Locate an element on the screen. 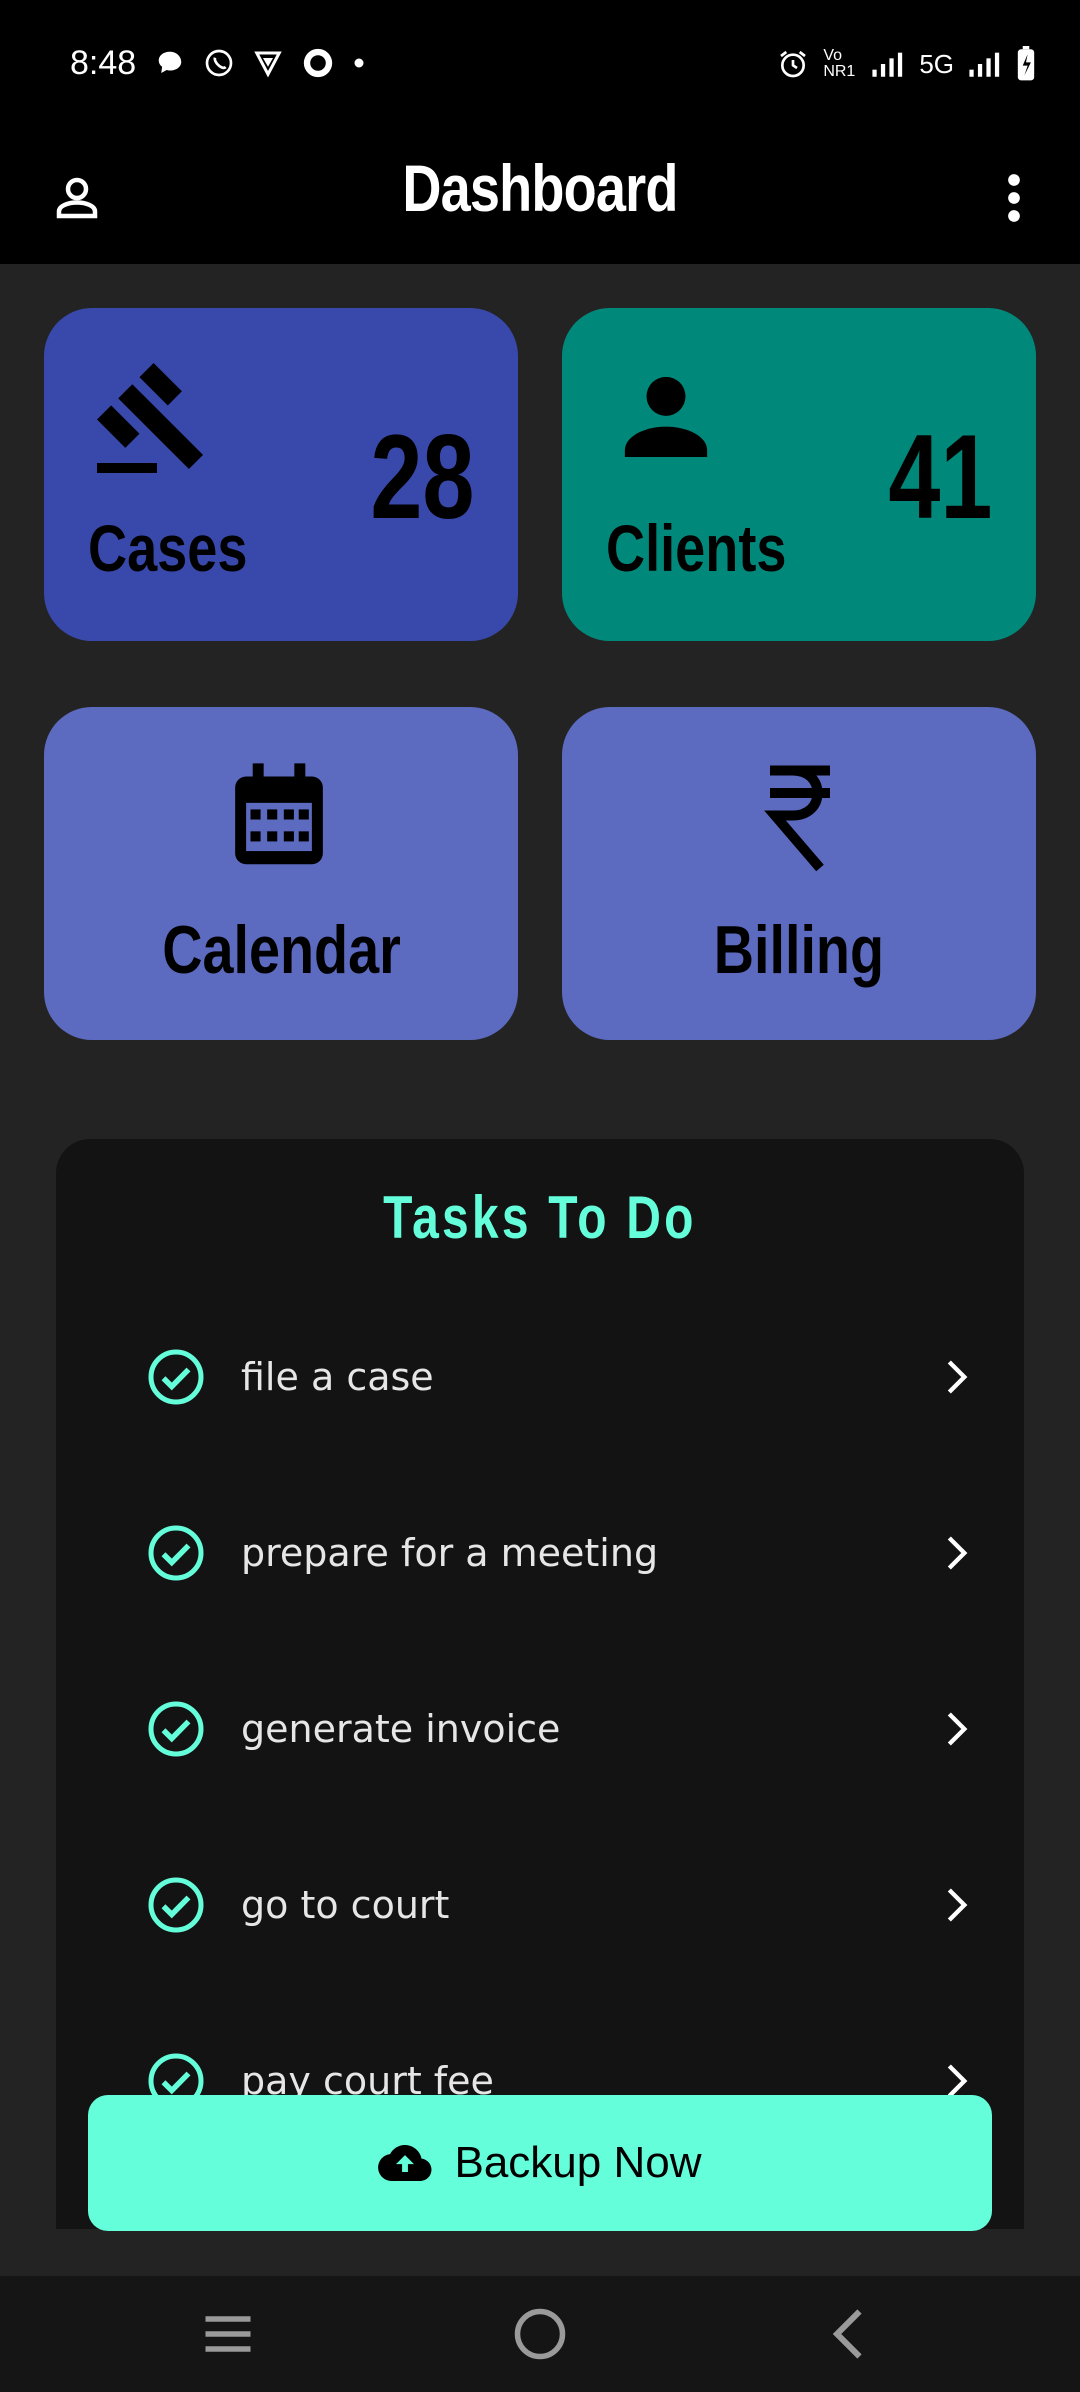 Image resolution: width=1080 pixels, height=2392 pixels. home-icon is located at coordinates (540, 2334).